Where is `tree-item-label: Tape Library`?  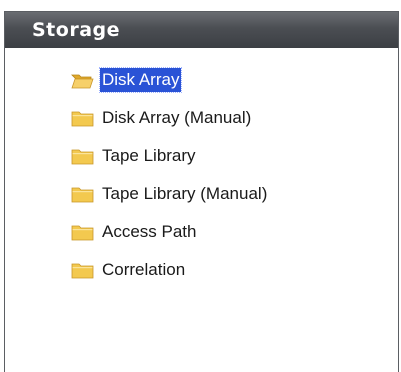 tree-item-label: Tape Library is located at coordinates (149, 155).